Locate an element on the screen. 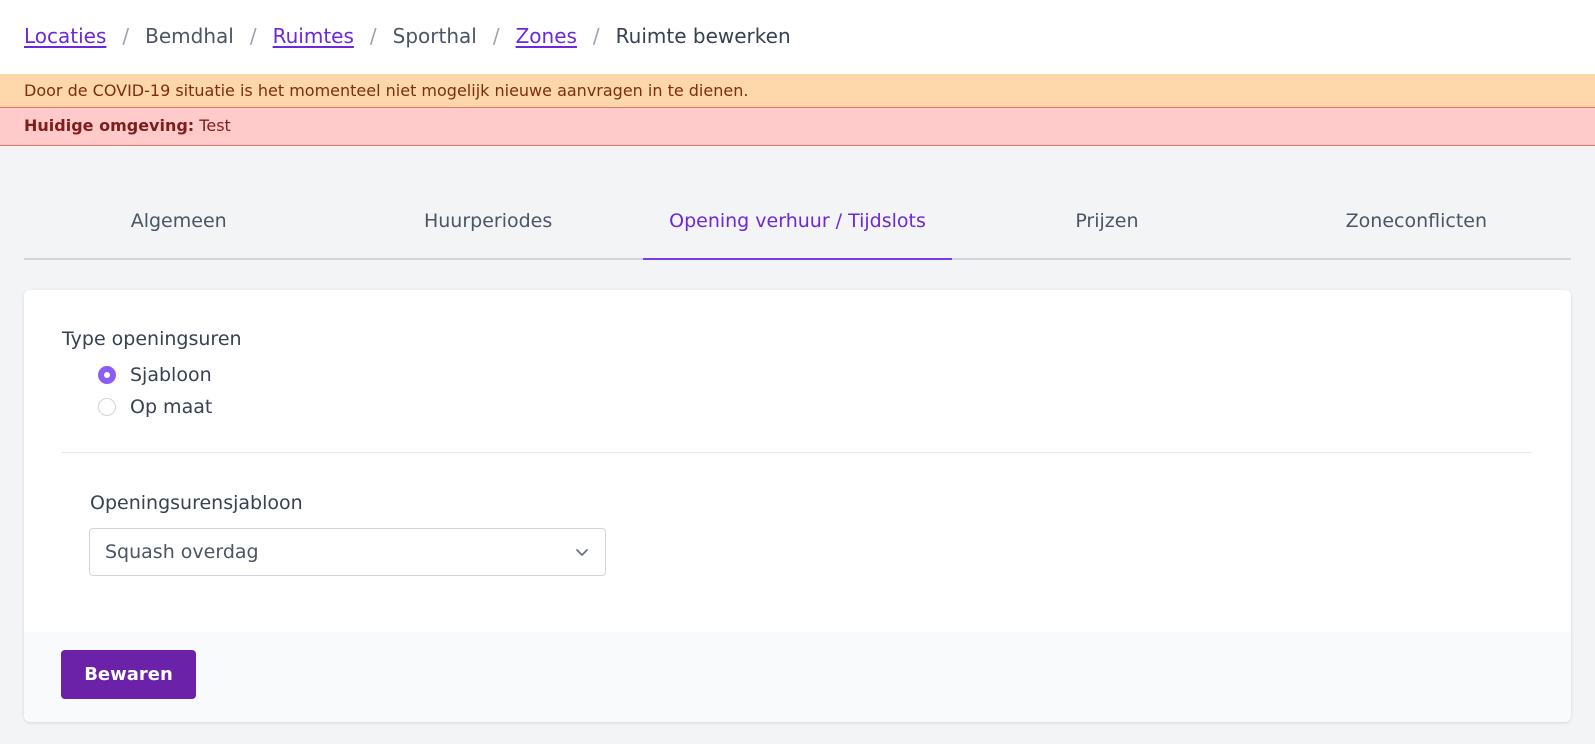  tab-algemeen: Algemeen is located at coordinates (178, 225).